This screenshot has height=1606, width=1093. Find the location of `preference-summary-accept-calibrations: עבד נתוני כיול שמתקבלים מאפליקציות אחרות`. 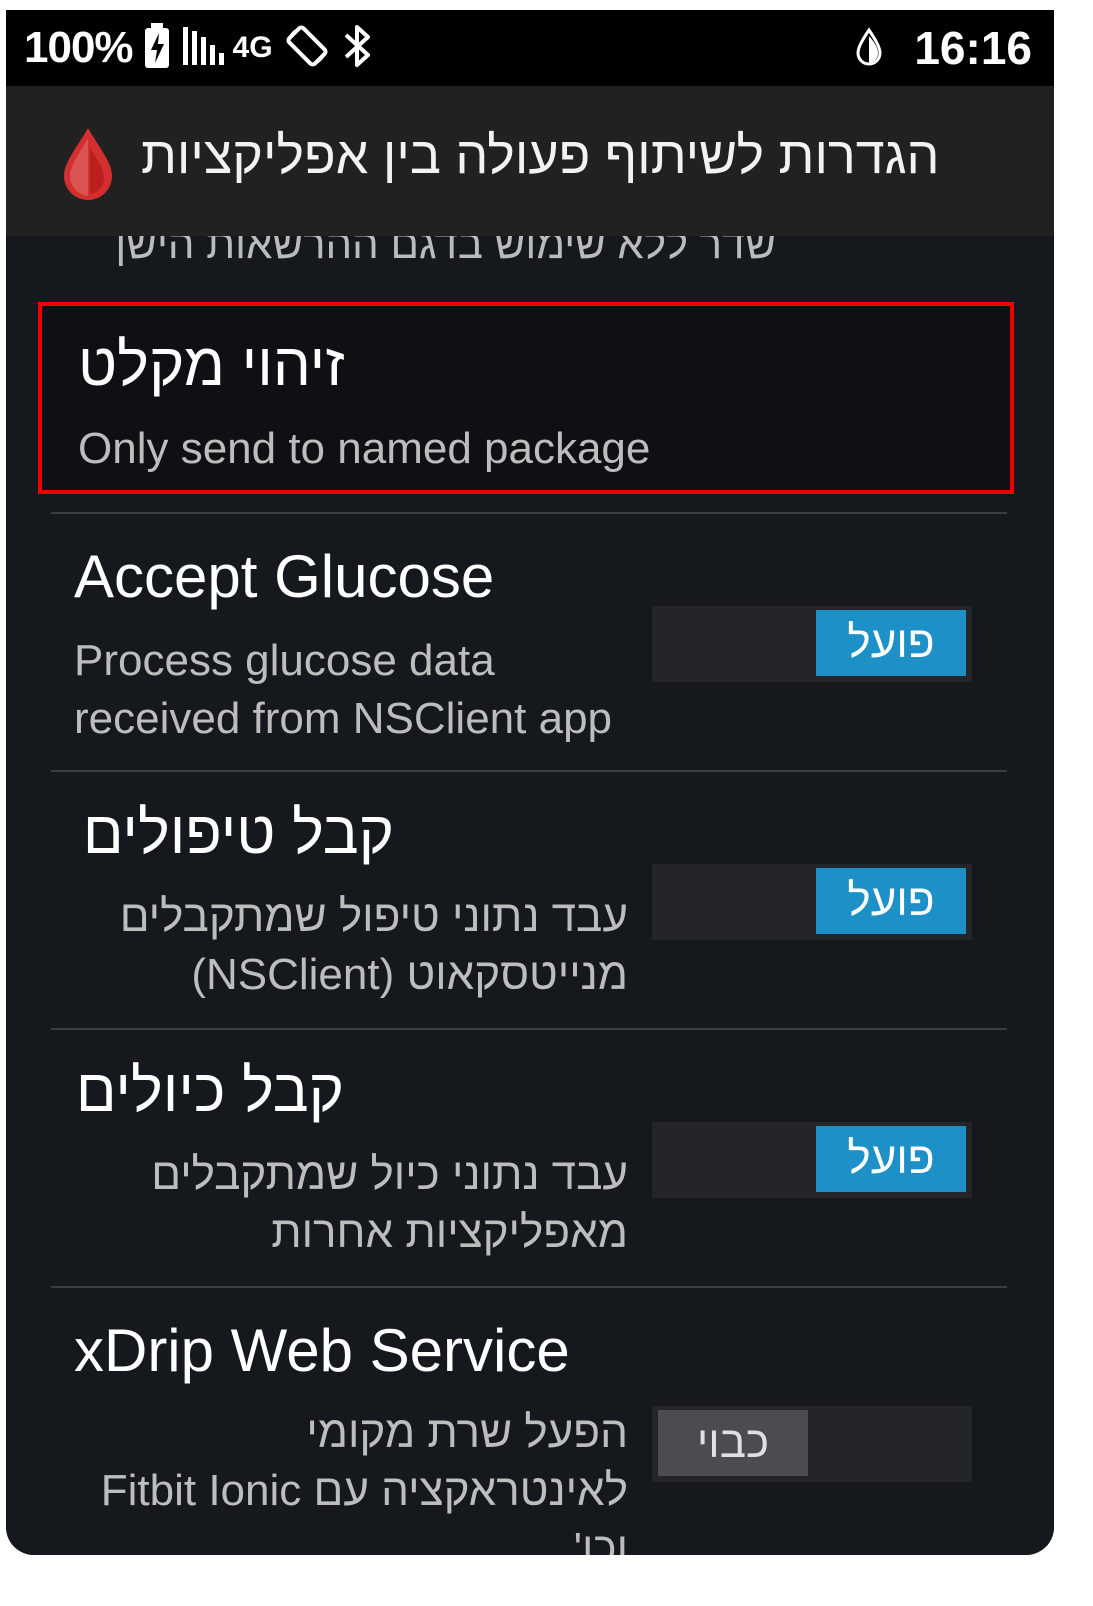

preference-summary-accept-calibrations: עבד נתוני כיול שמתקבלים מאפליקציות אחרות is located at coordinates (351, 1204).